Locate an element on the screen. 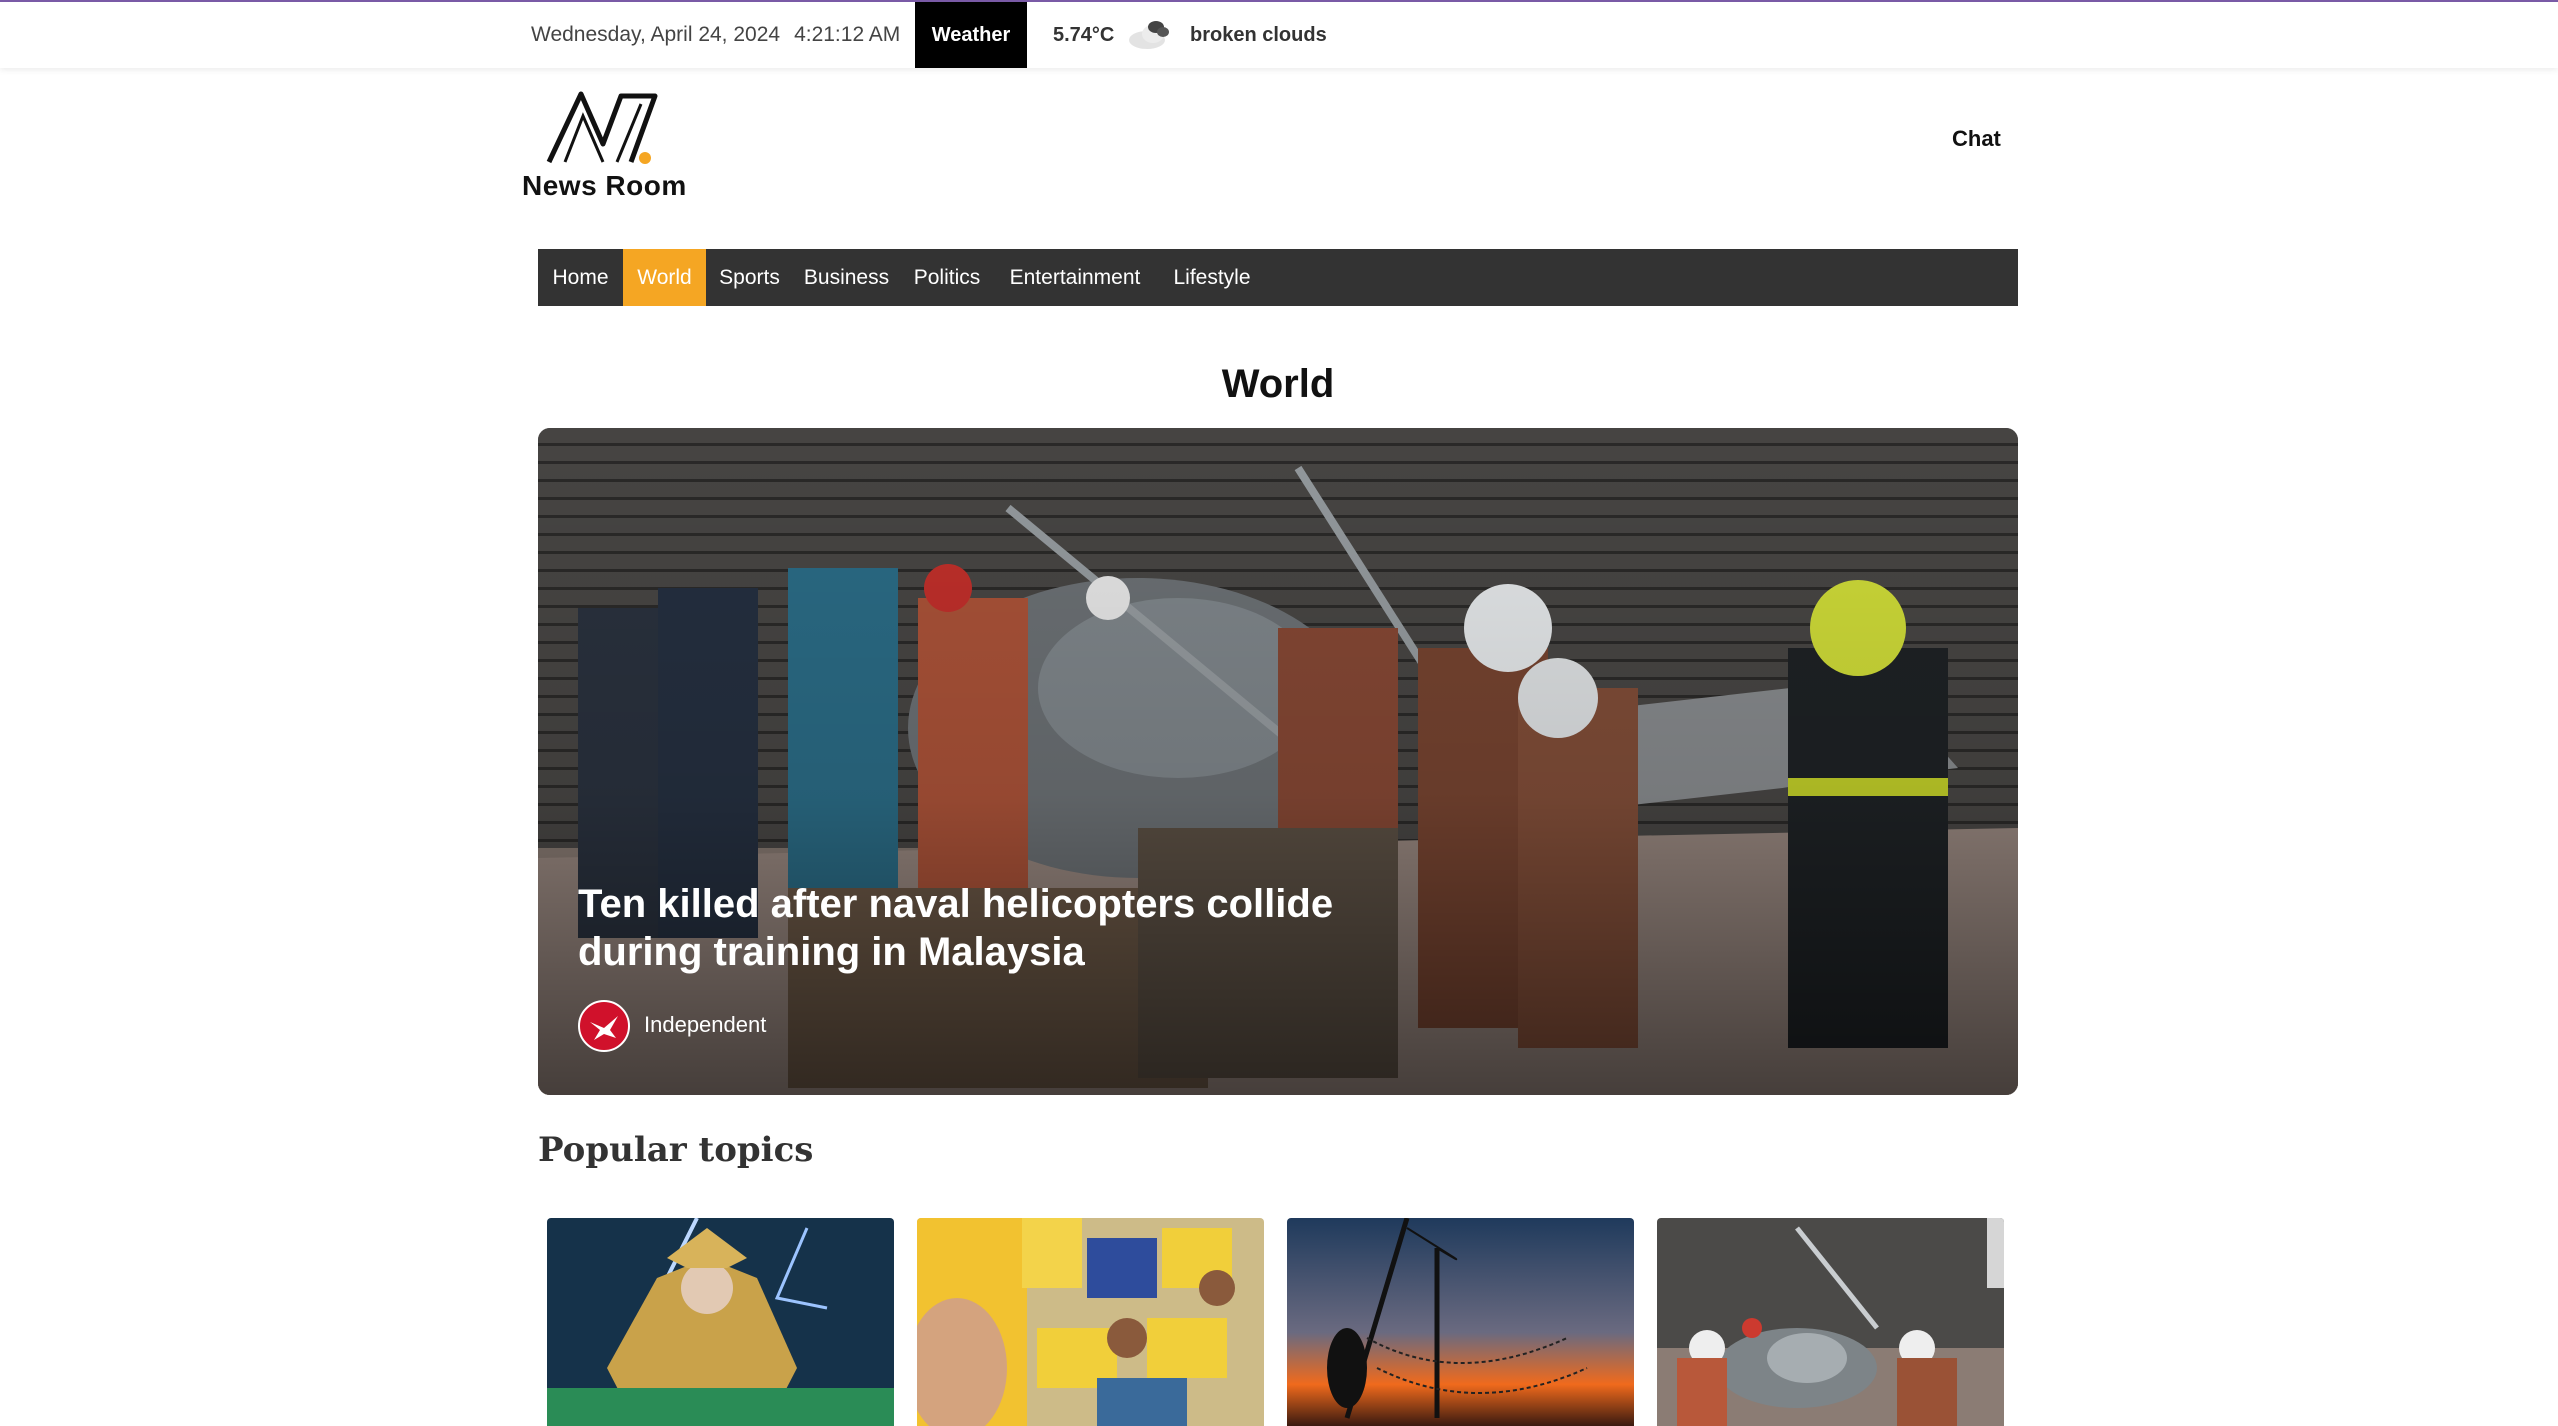  performer-image is located at coordinates (720, 1322).